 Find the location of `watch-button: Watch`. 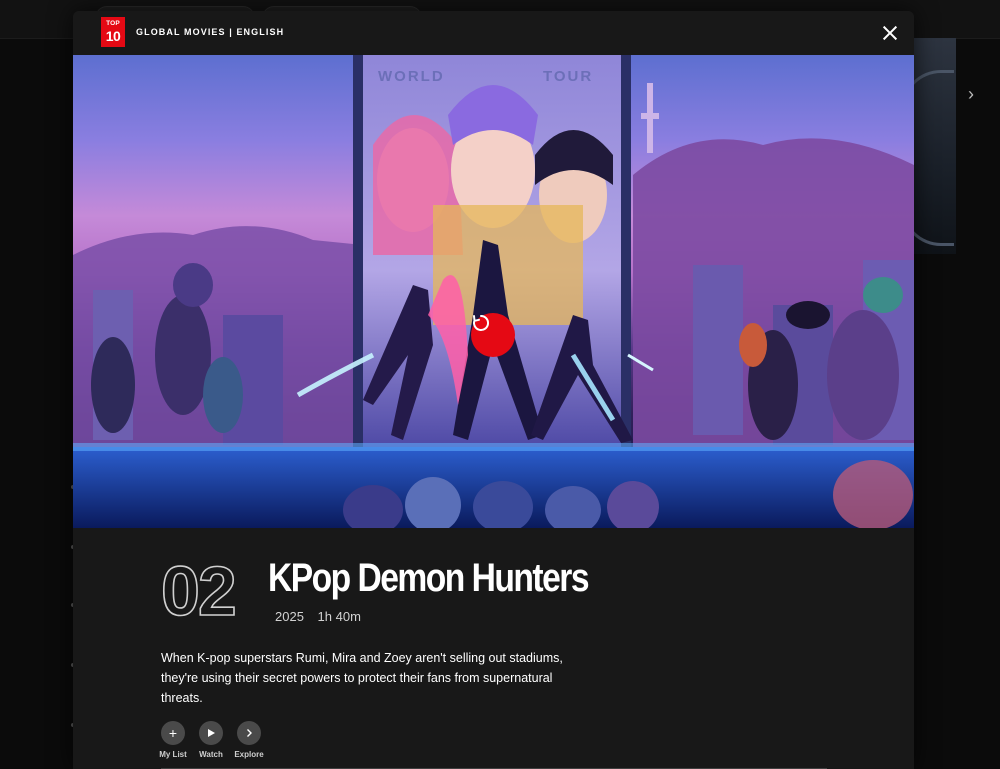

watch-button: Watch is located at coordinates (211, 740).